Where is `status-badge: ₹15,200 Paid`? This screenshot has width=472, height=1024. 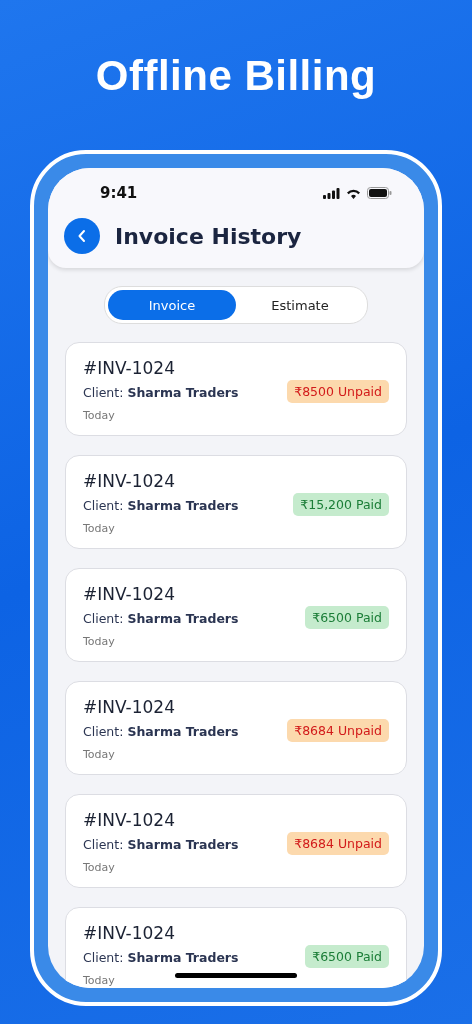 status-badge: ₹15,200 Paid is located at coordinates (341, 504).